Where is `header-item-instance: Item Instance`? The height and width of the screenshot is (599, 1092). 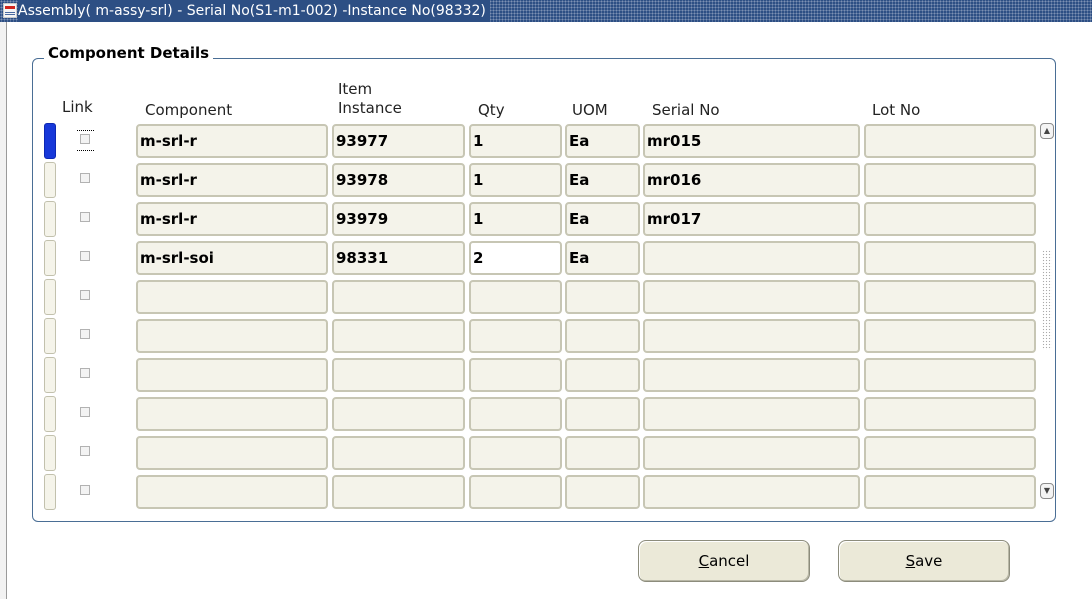 header-item-instance: Item Instance is located at coordinates (370, 99).